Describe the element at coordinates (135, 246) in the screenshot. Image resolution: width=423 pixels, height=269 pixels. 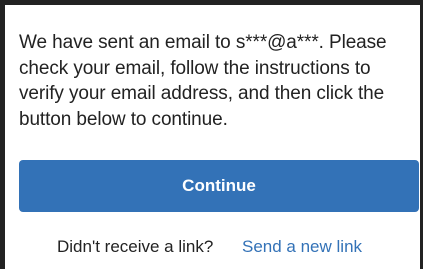
I see `resend-prompt: Didn't receive a link?` at that location.